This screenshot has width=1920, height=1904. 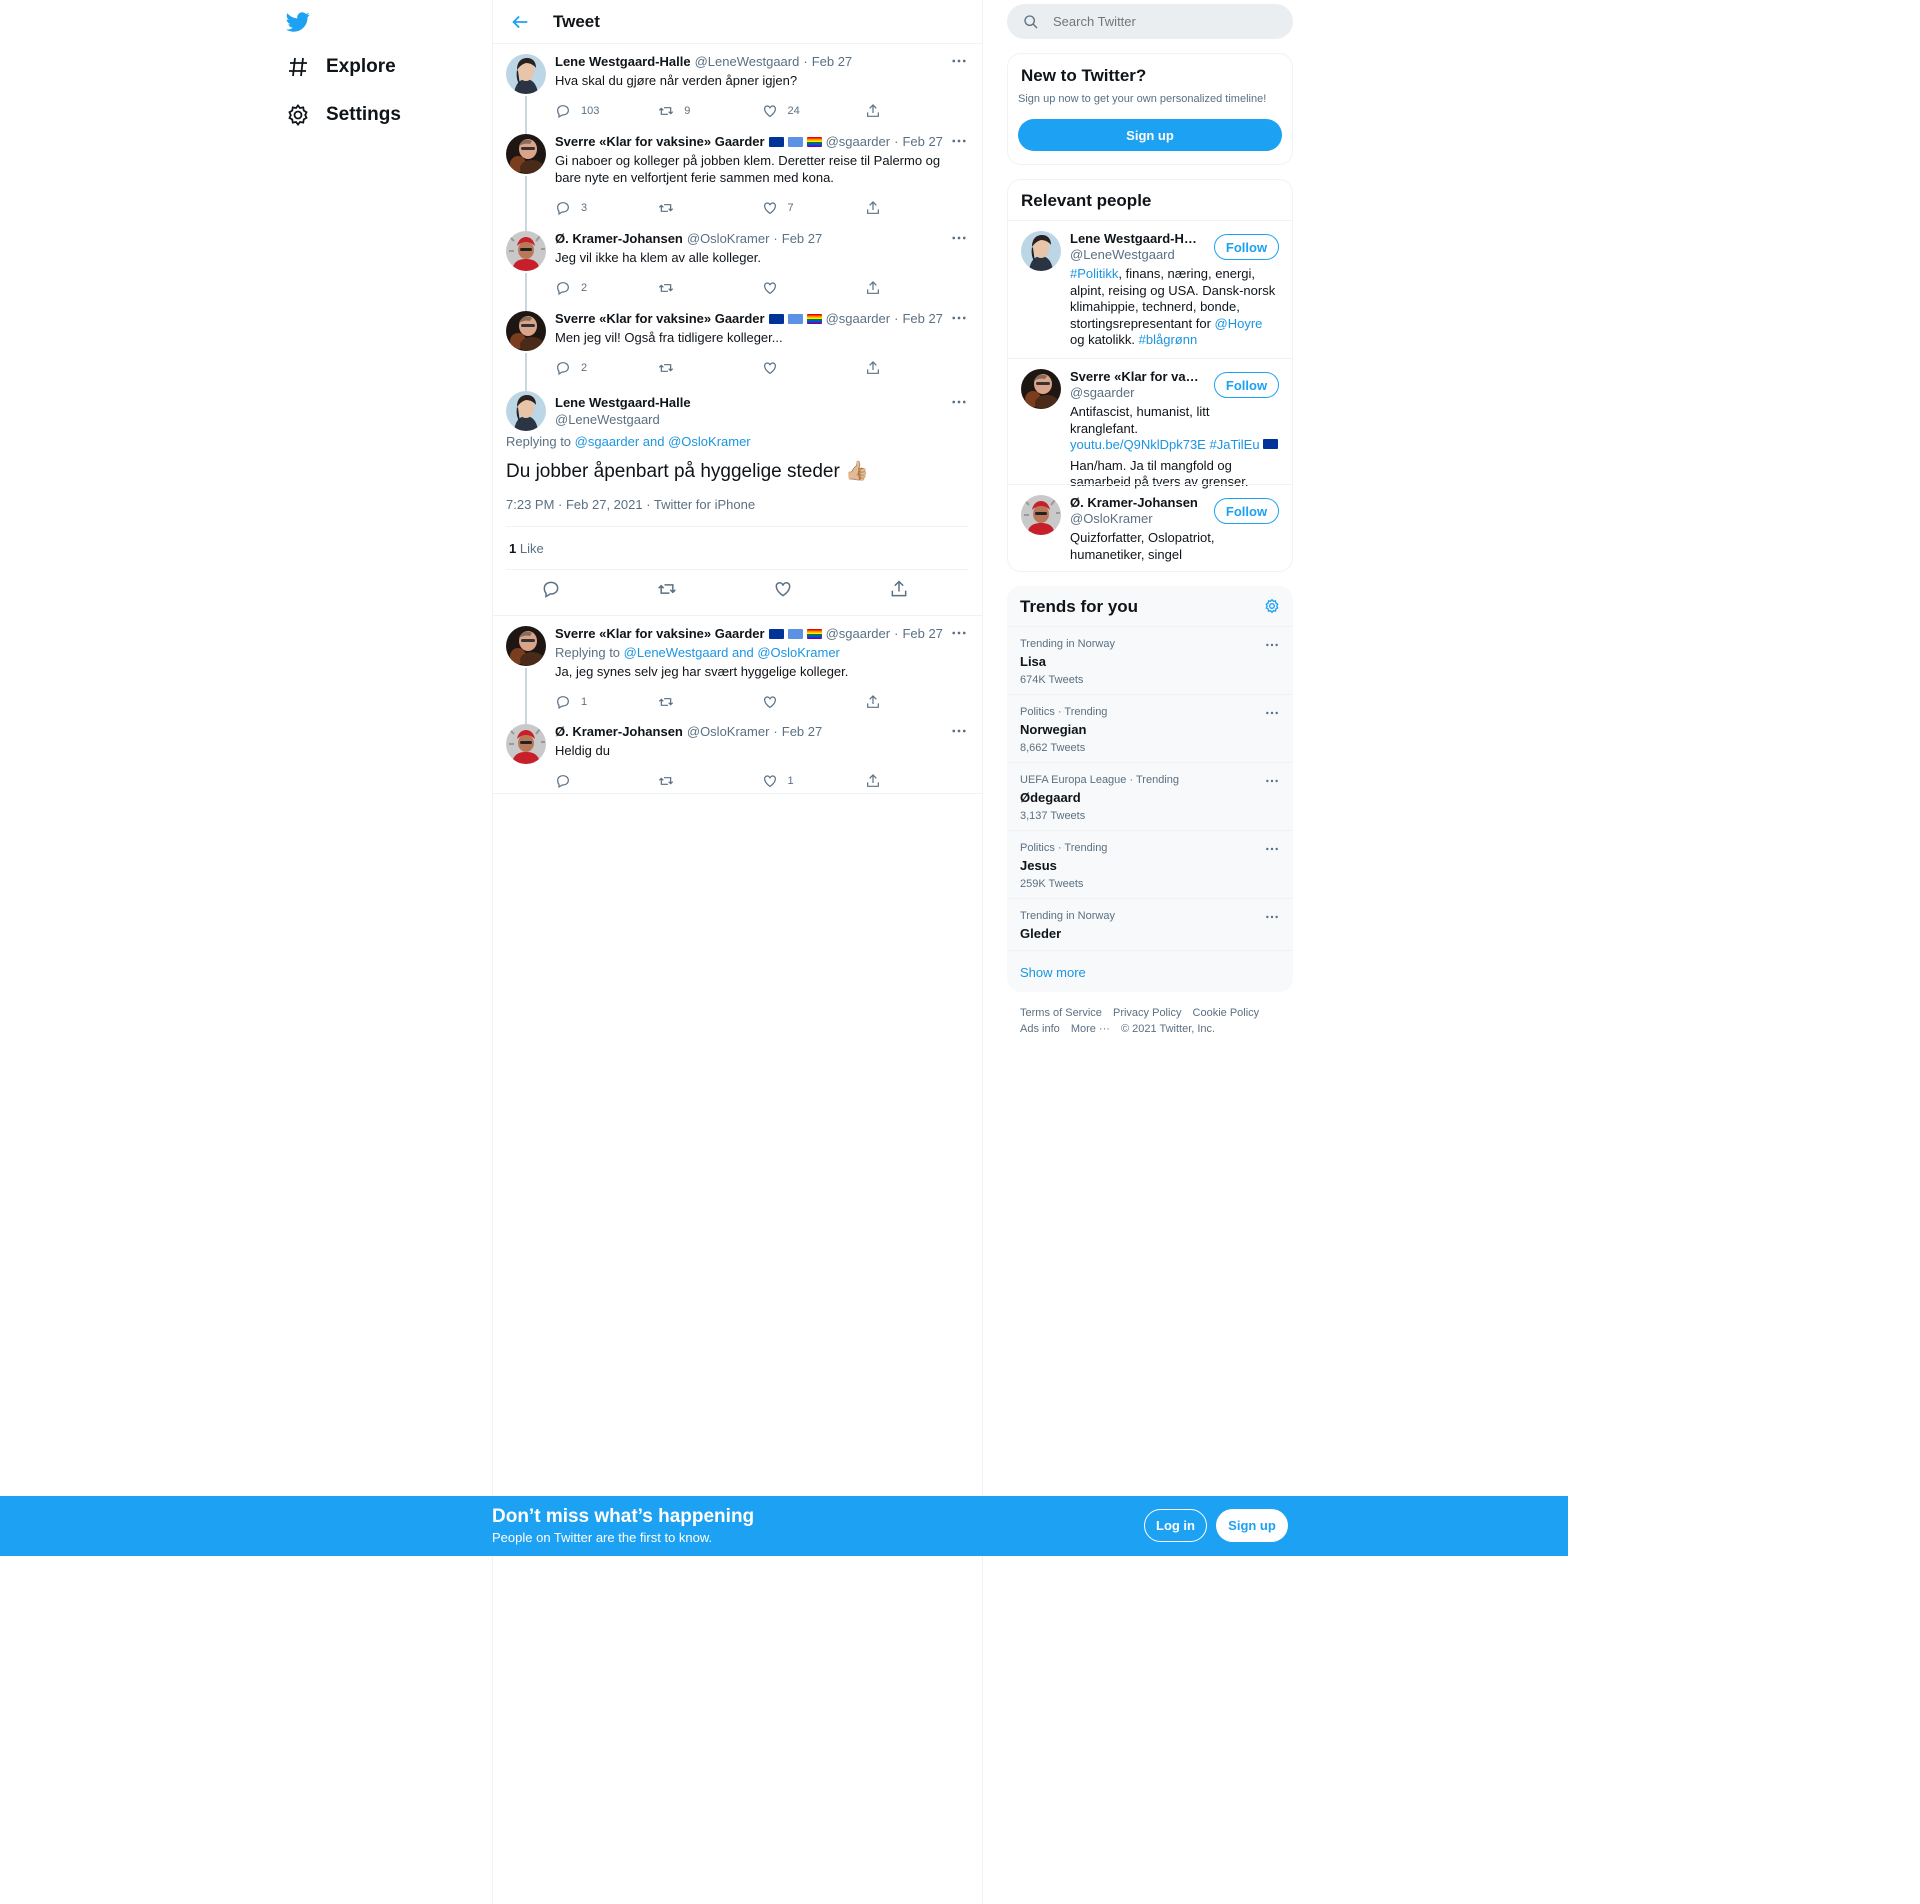 What do you see at coordinates (520, 22) in the screenshot?
I see `back-arrow-icon` at bounding box center [520, 22].